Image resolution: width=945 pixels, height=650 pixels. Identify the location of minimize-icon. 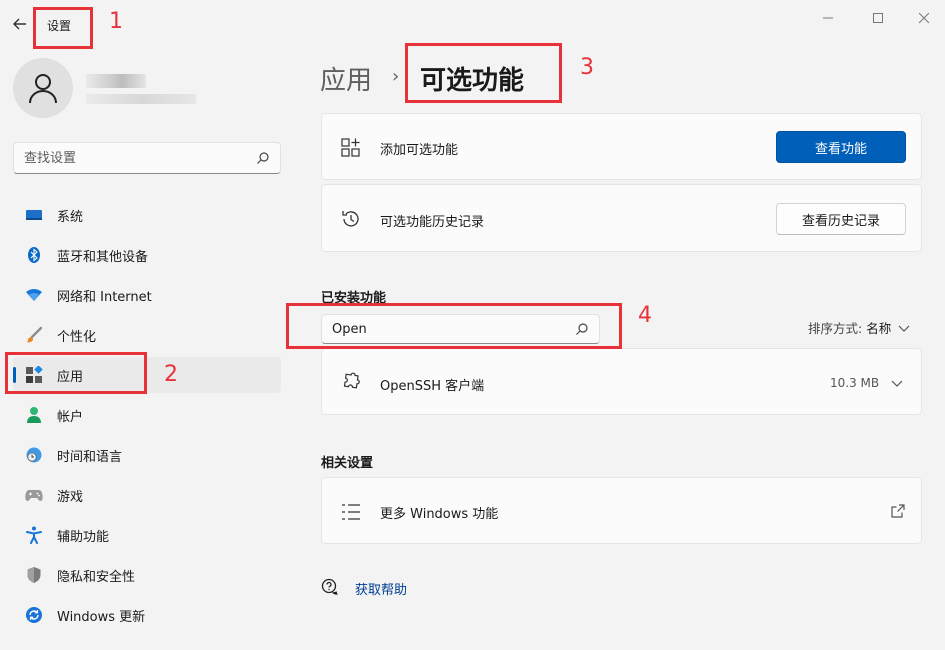
(828, 18).